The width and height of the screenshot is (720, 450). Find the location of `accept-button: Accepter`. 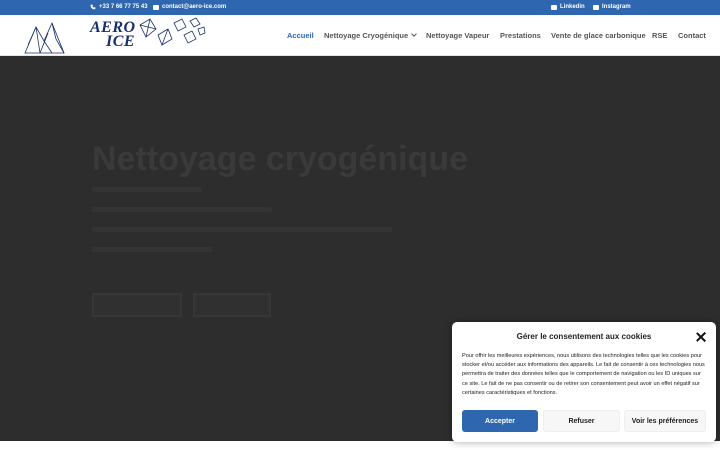

accept-button: Accepter is located at coordinates (500, 421).